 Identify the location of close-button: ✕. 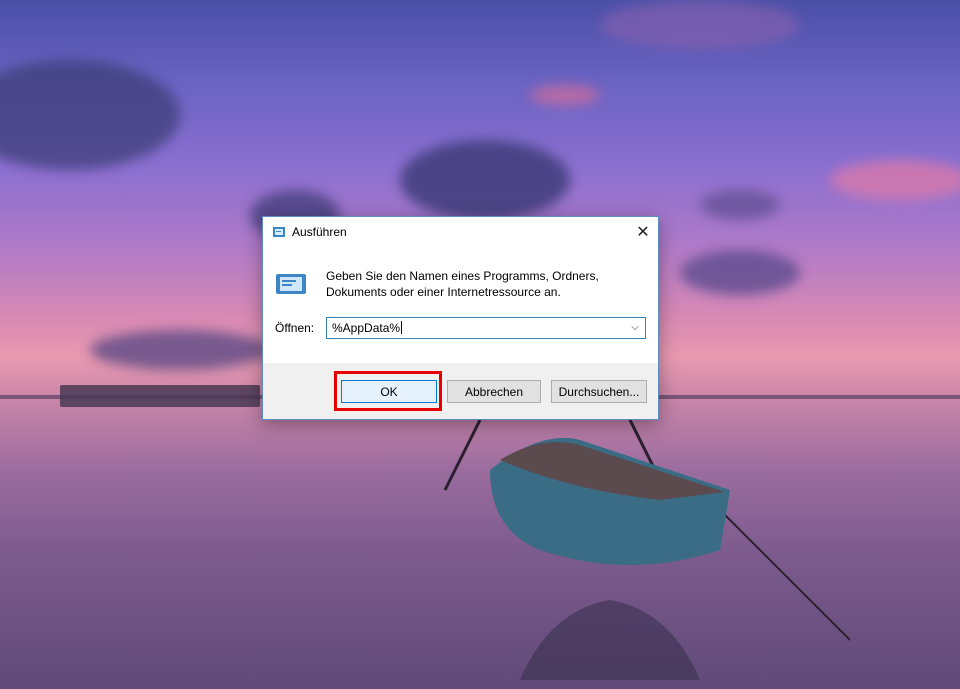
(643, 232).